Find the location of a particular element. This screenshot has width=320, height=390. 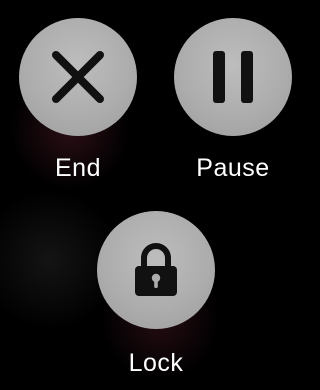

lock-button is located at coordinates (156, 270).